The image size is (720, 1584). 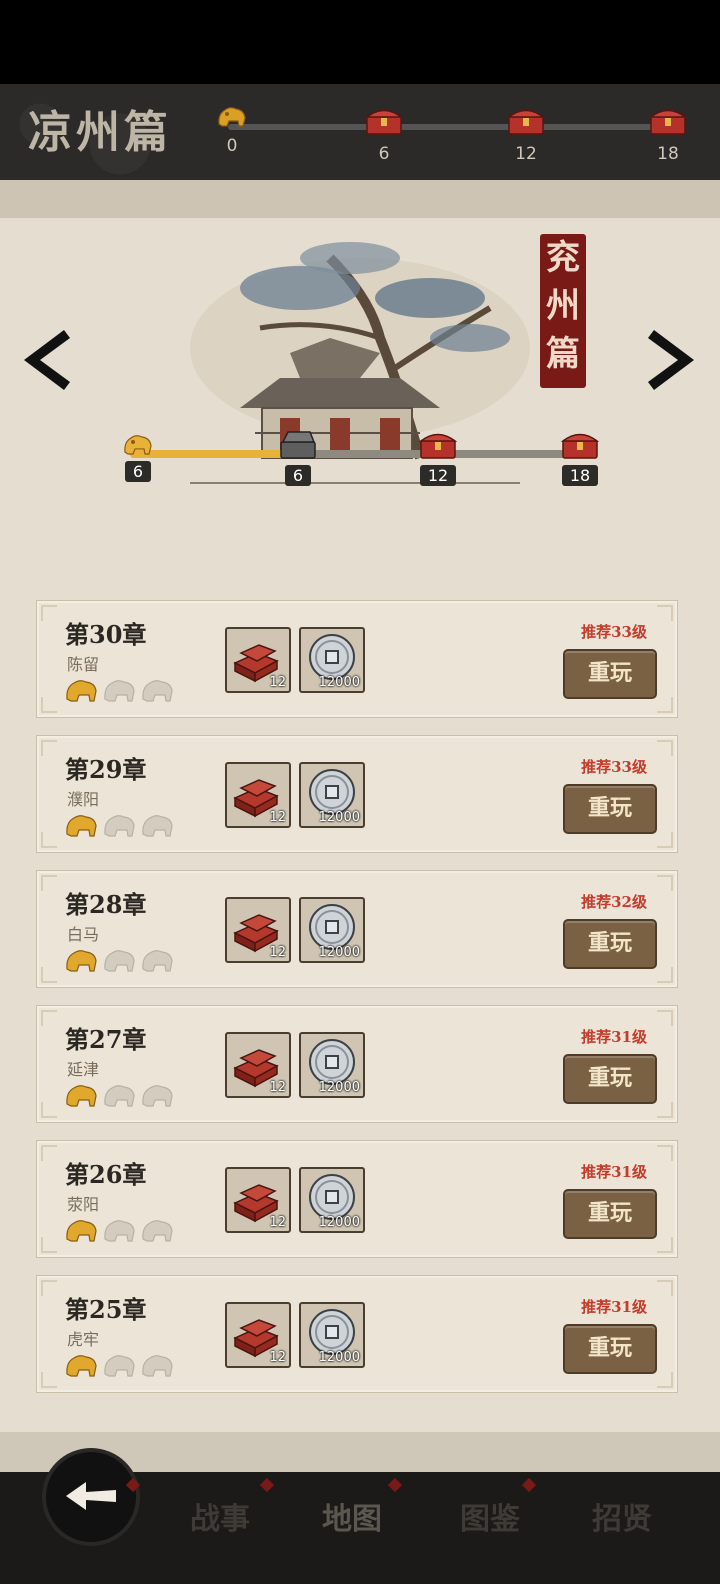 I want to click on tab-codex: 图鉴, so click(x=490, y=1516).